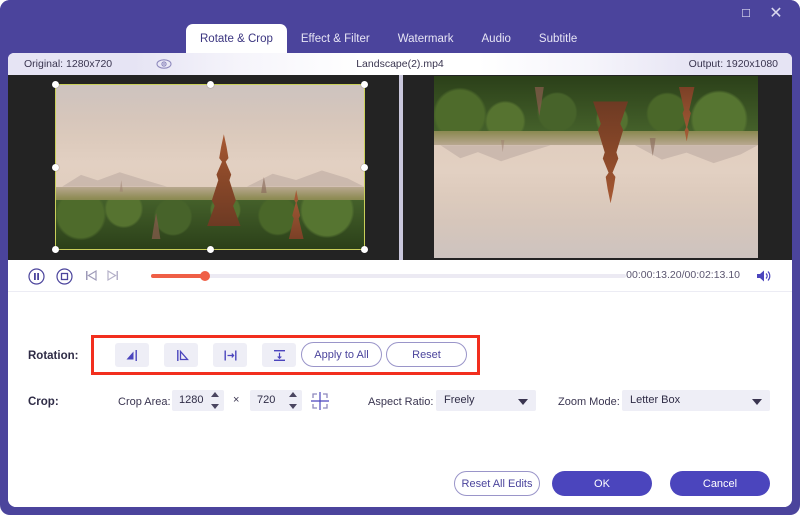  I want to click on close-icon: ✕, so click(776, 14).